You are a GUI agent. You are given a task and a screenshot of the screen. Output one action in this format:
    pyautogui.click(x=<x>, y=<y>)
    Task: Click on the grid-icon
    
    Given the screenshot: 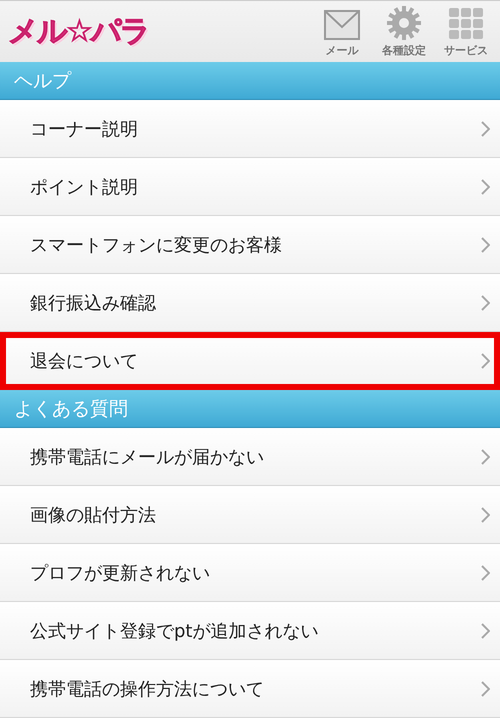 What is the action you would take?
    pyautogui.click(x=466, y=24)
    